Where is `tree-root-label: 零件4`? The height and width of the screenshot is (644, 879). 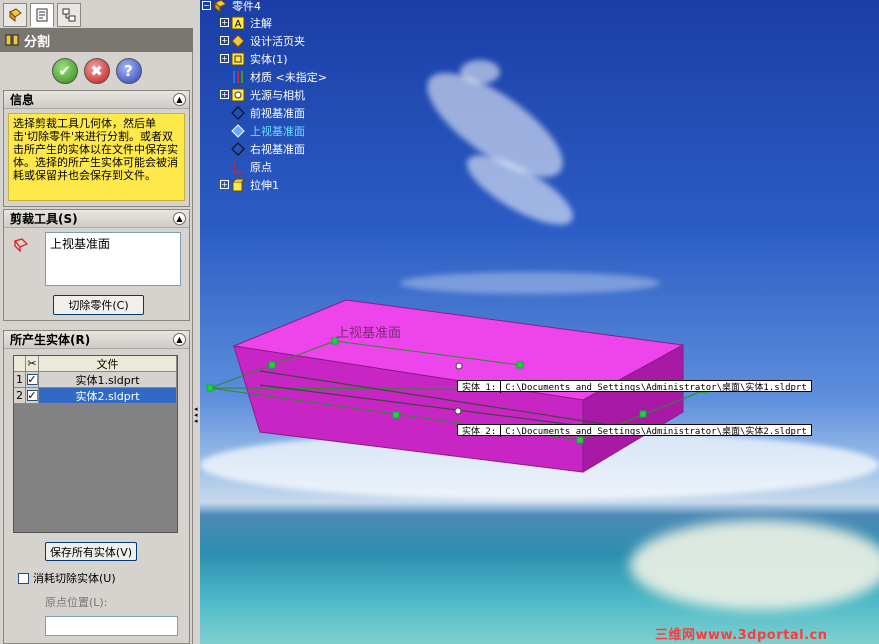 tree-root-label: 零件4 is located at coordinates (246, 6).